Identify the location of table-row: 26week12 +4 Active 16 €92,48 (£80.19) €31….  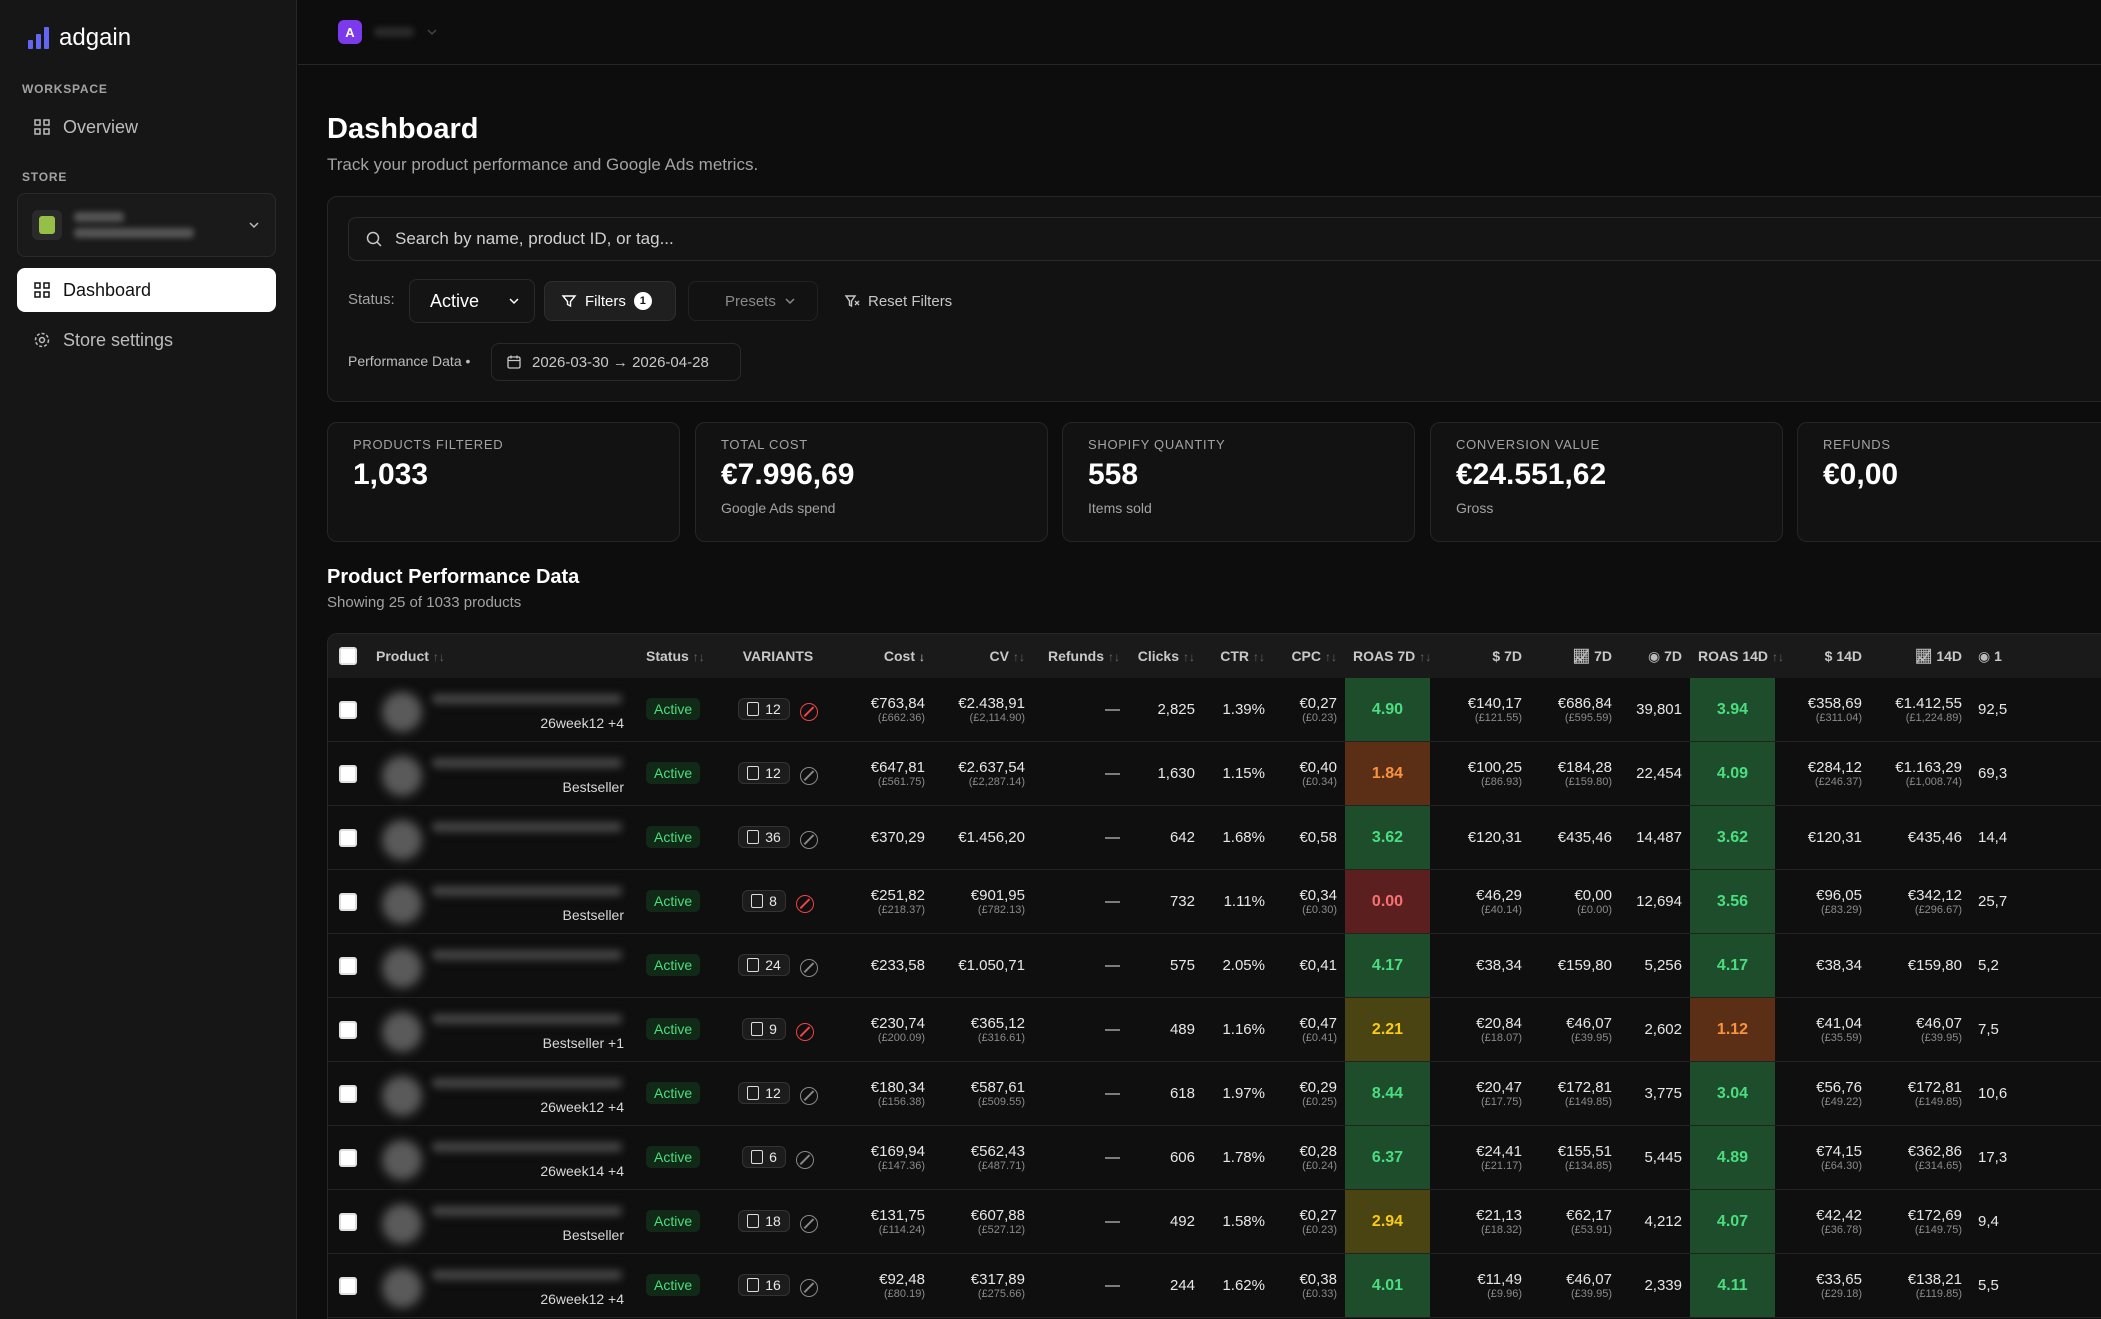
(1214, 1285).